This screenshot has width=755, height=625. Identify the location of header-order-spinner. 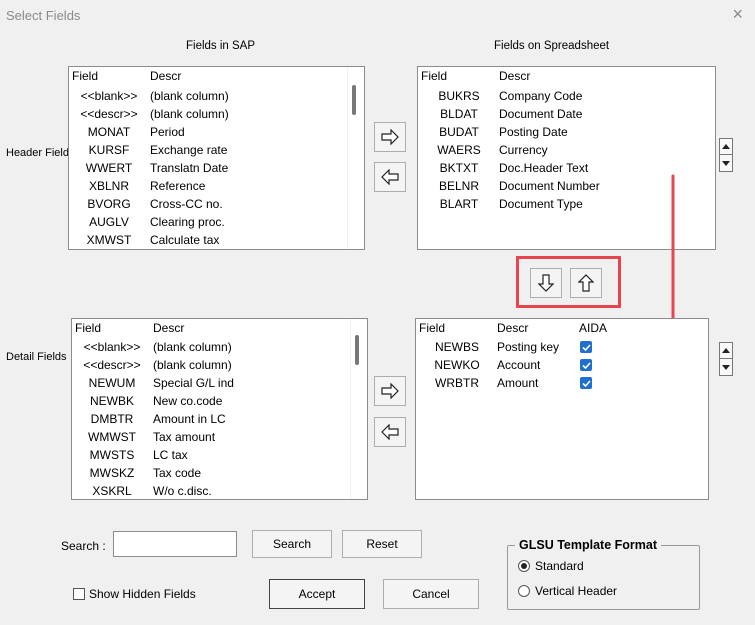
(726, 155).